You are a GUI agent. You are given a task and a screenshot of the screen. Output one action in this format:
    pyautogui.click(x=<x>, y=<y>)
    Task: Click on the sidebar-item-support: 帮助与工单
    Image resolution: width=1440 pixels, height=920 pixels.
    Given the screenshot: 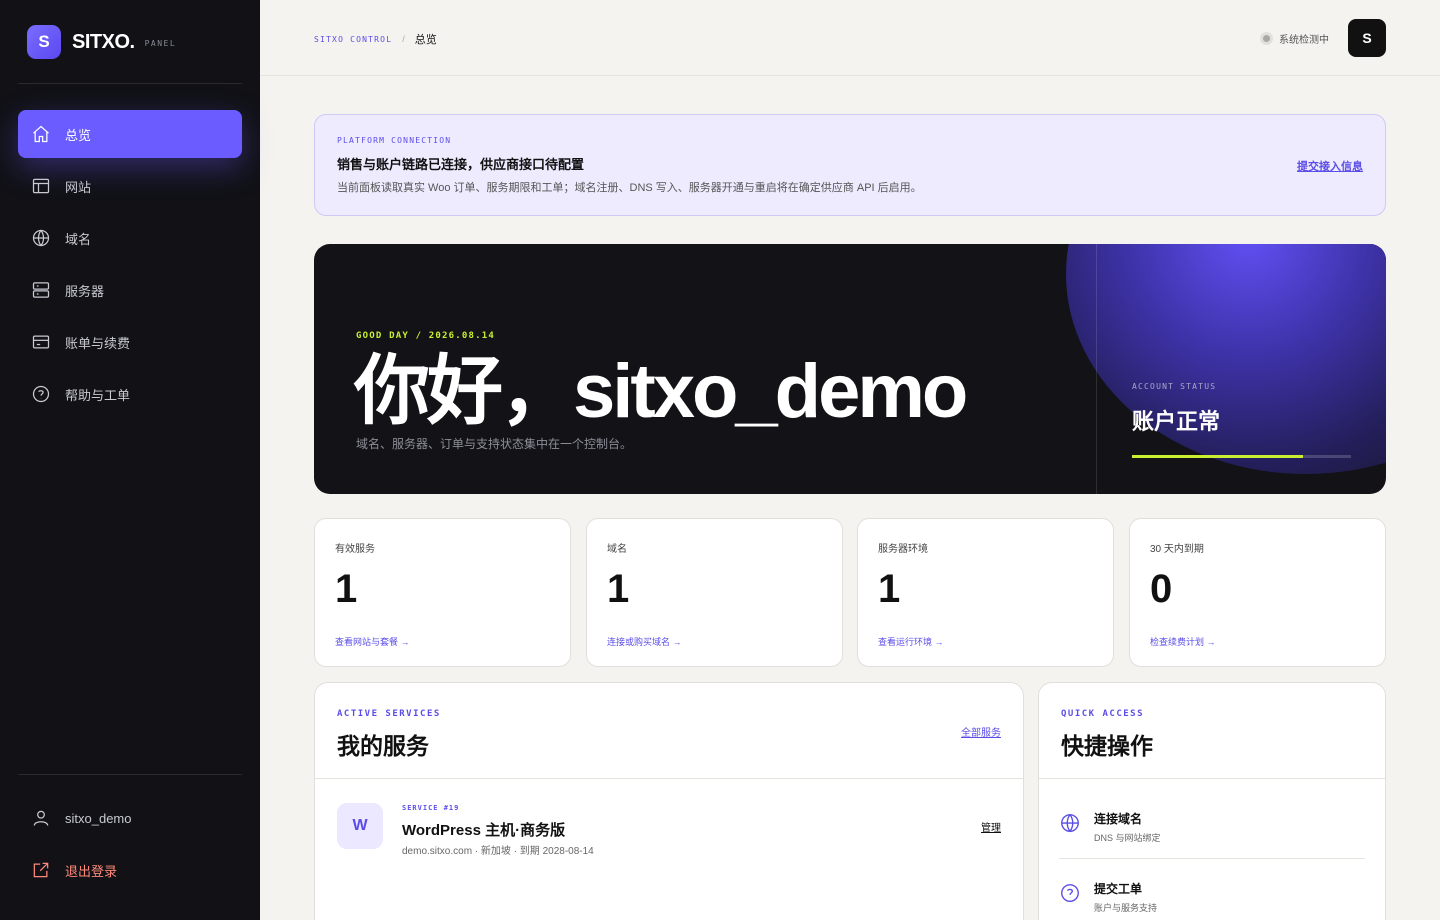 What is the action you would take?
    pyautogui.click(x=130, y=394)
    